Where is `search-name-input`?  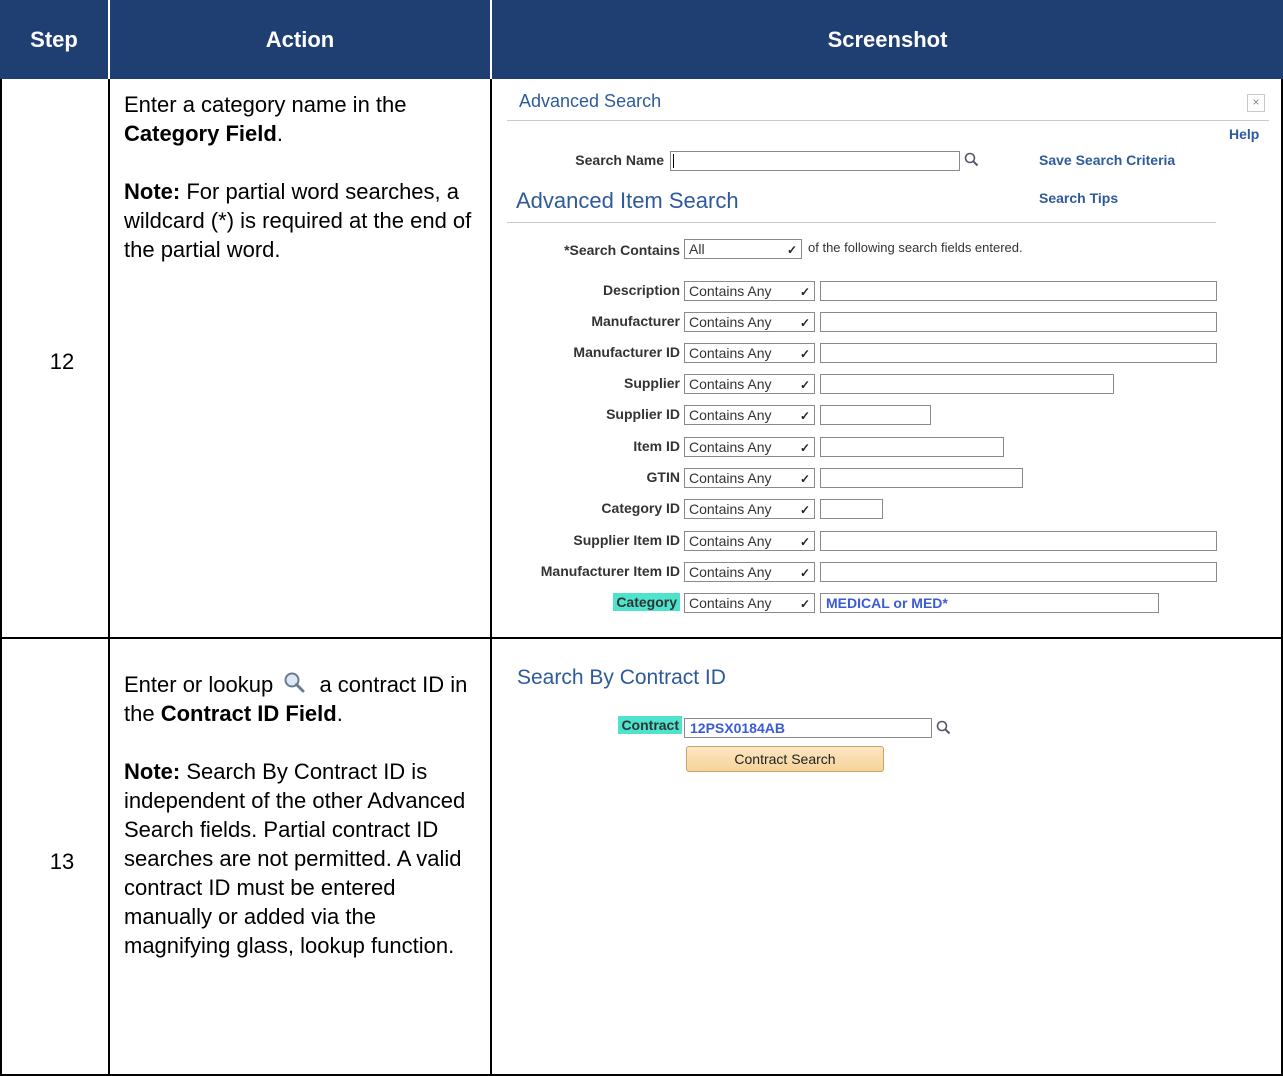 search-name-input is located at coordinates (815, 161).